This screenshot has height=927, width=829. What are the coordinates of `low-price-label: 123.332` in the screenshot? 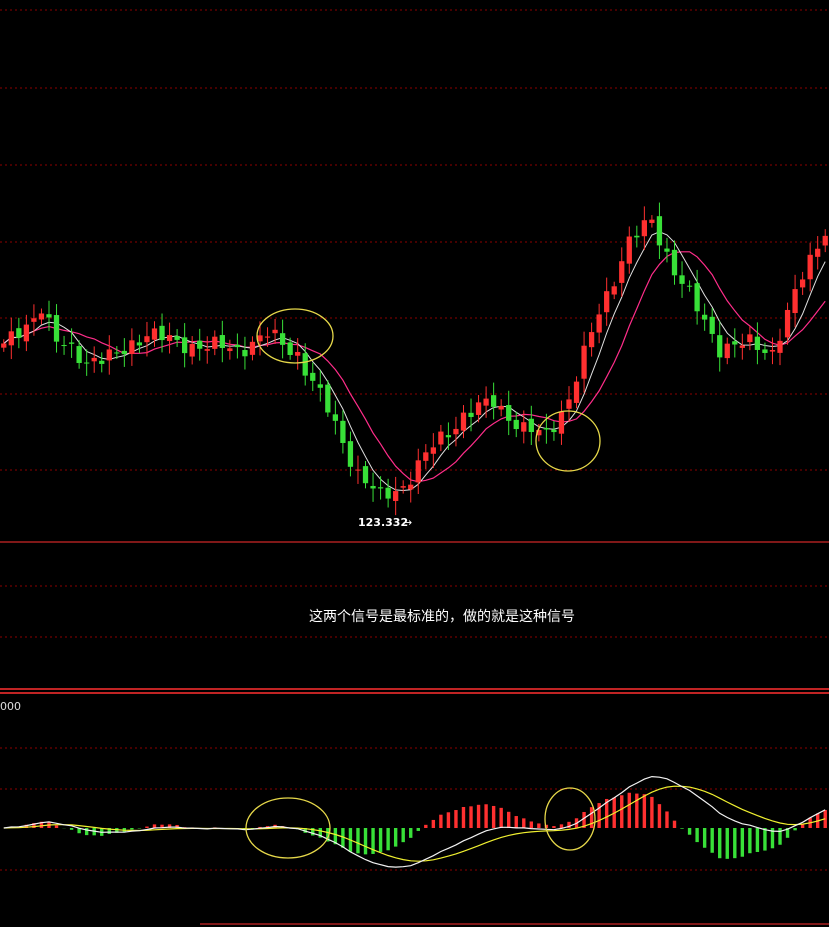 It's located at (383, 522).